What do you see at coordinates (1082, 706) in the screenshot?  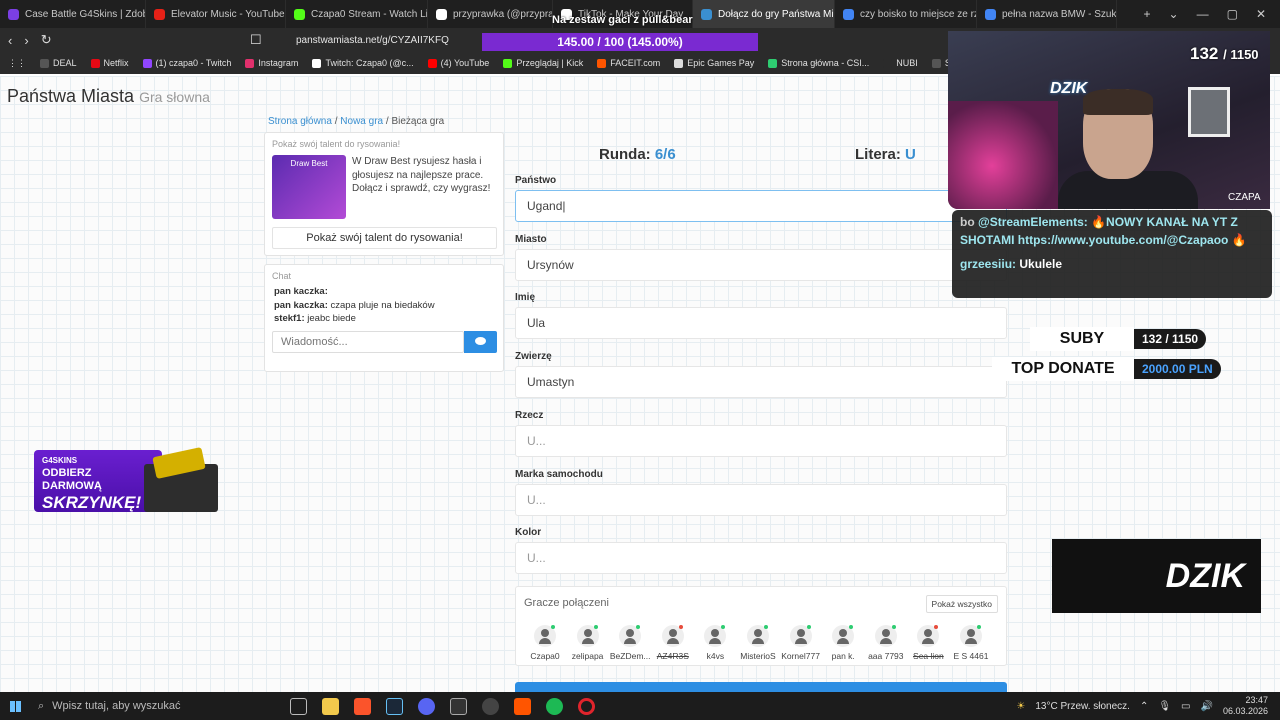 I see `weather-text: 13°C Przew. słonecz.` at bounding box center [1082, 706].